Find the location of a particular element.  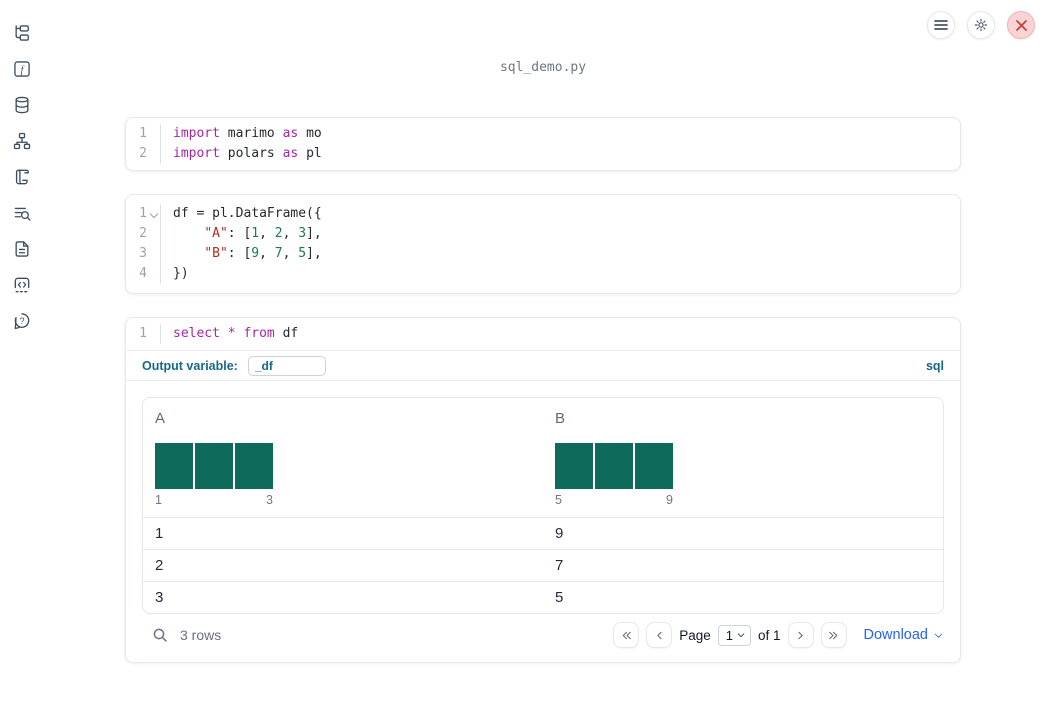

file-tree-icon is located at coordinates (22, 33).